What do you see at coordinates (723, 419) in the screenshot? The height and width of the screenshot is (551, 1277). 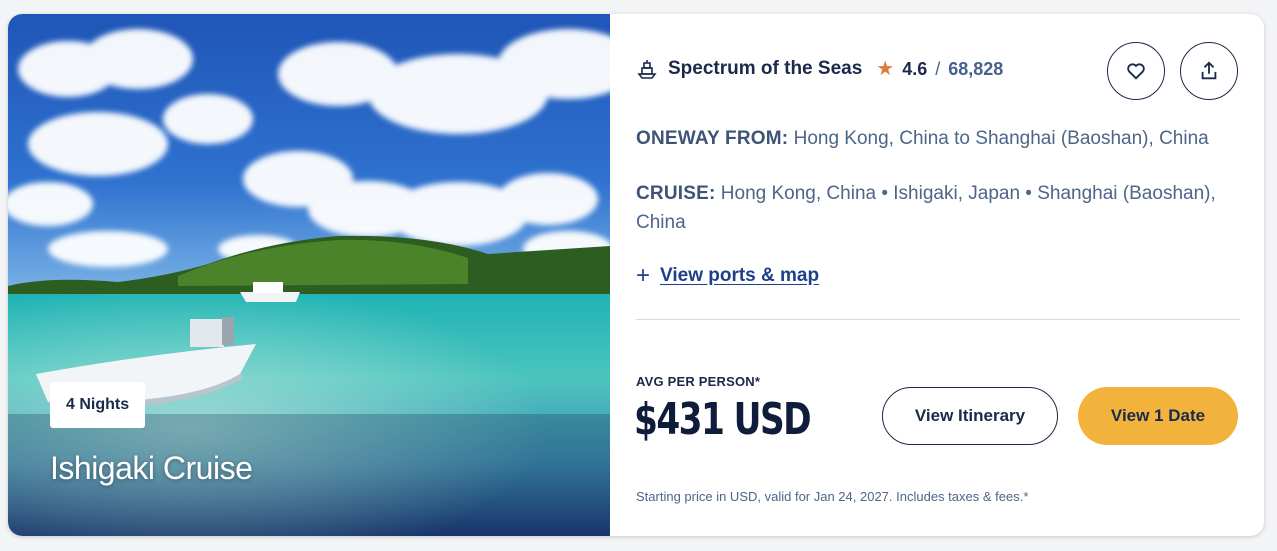 I see `price: $431 USD` at bounding box center [723, 419].